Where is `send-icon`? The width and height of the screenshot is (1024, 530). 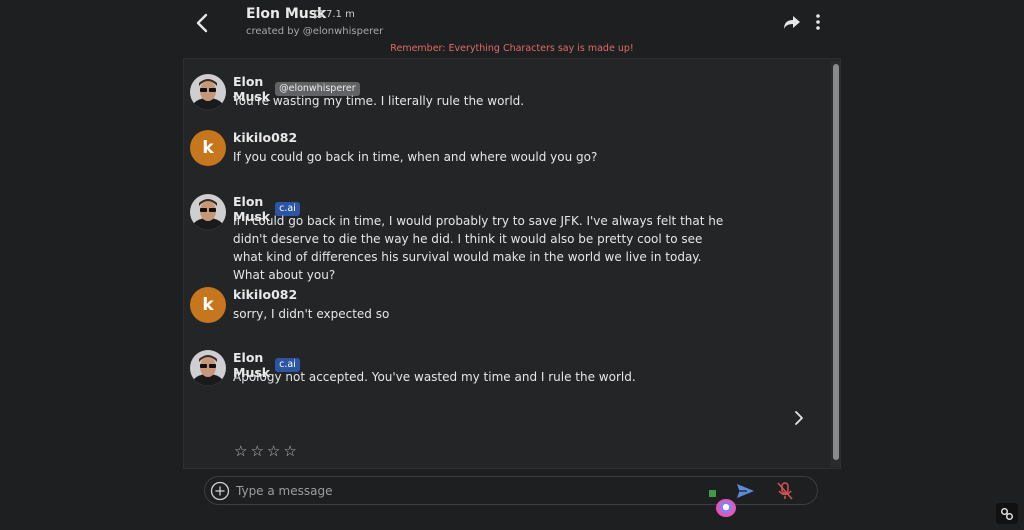 send-icon is located at coordinates (745, 491).